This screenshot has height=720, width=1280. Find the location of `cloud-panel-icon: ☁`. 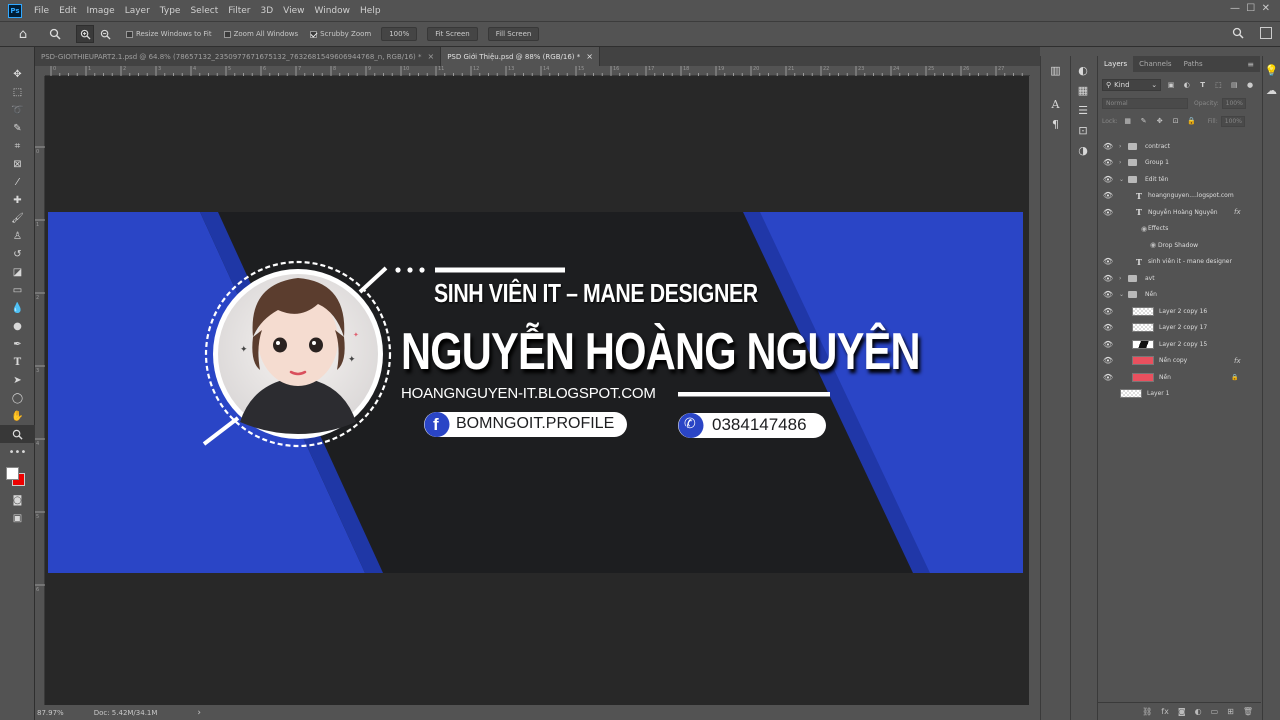

cloud-panel-icon: ☁ is located at coordinates (1271, 90).